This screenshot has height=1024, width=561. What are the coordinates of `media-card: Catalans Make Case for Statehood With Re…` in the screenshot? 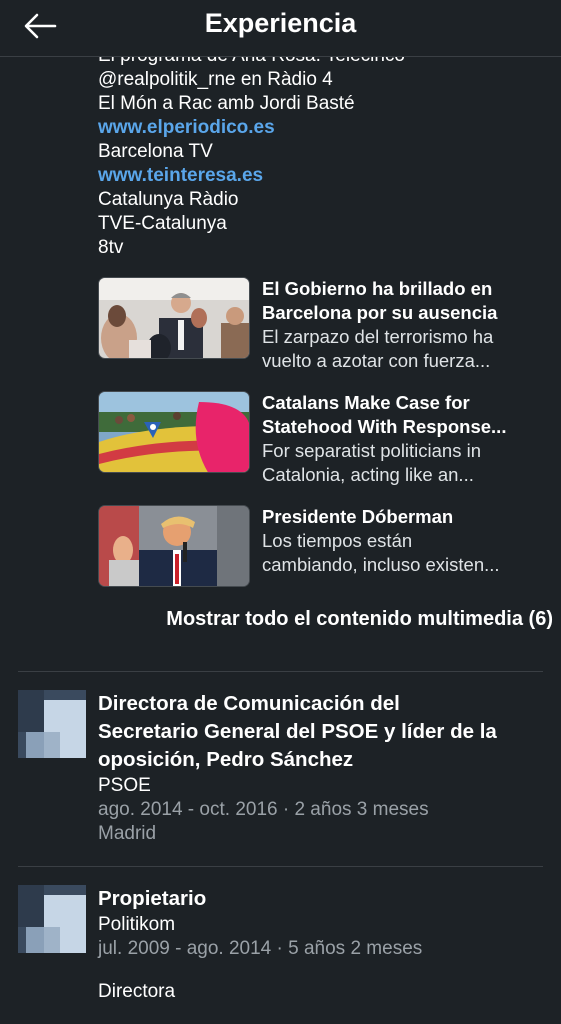 It's located at (323, 438).